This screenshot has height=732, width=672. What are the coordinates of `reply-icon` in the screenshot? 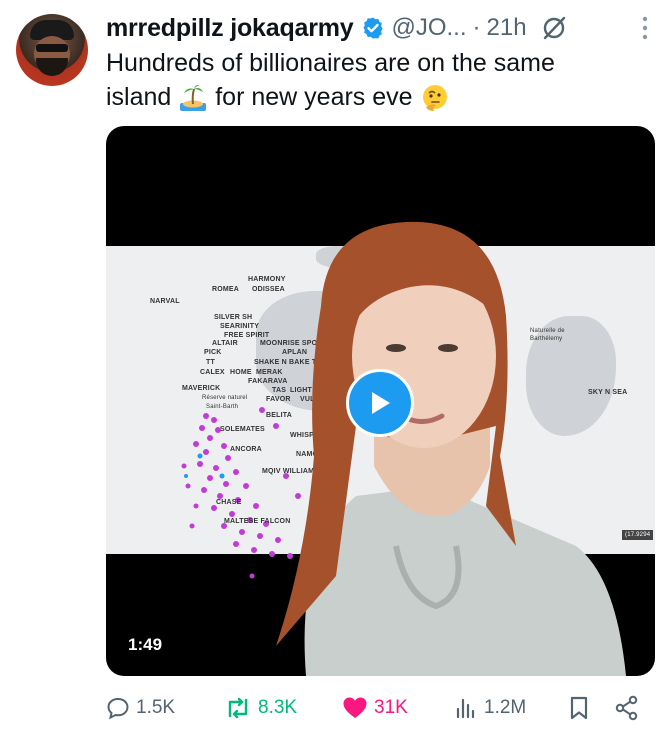 It's located at (118, 708).